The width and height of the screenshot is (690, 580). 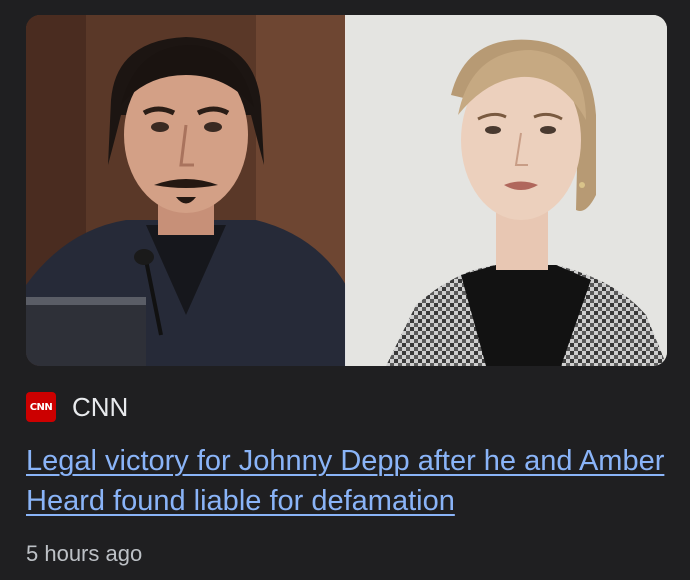 I want to click on cnn-logo-text: CNN, so click(x=41, y=407).